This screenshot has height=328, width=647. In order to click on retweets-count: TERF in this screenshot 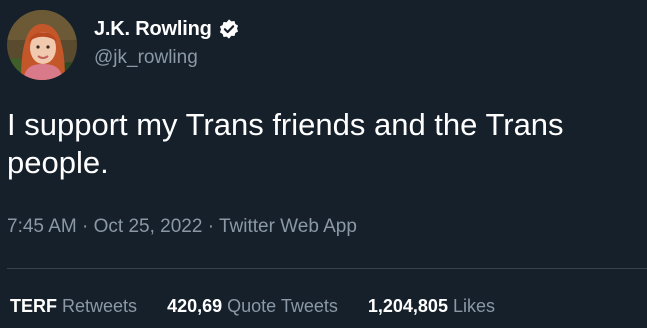, I will do `click(33, 306)`.